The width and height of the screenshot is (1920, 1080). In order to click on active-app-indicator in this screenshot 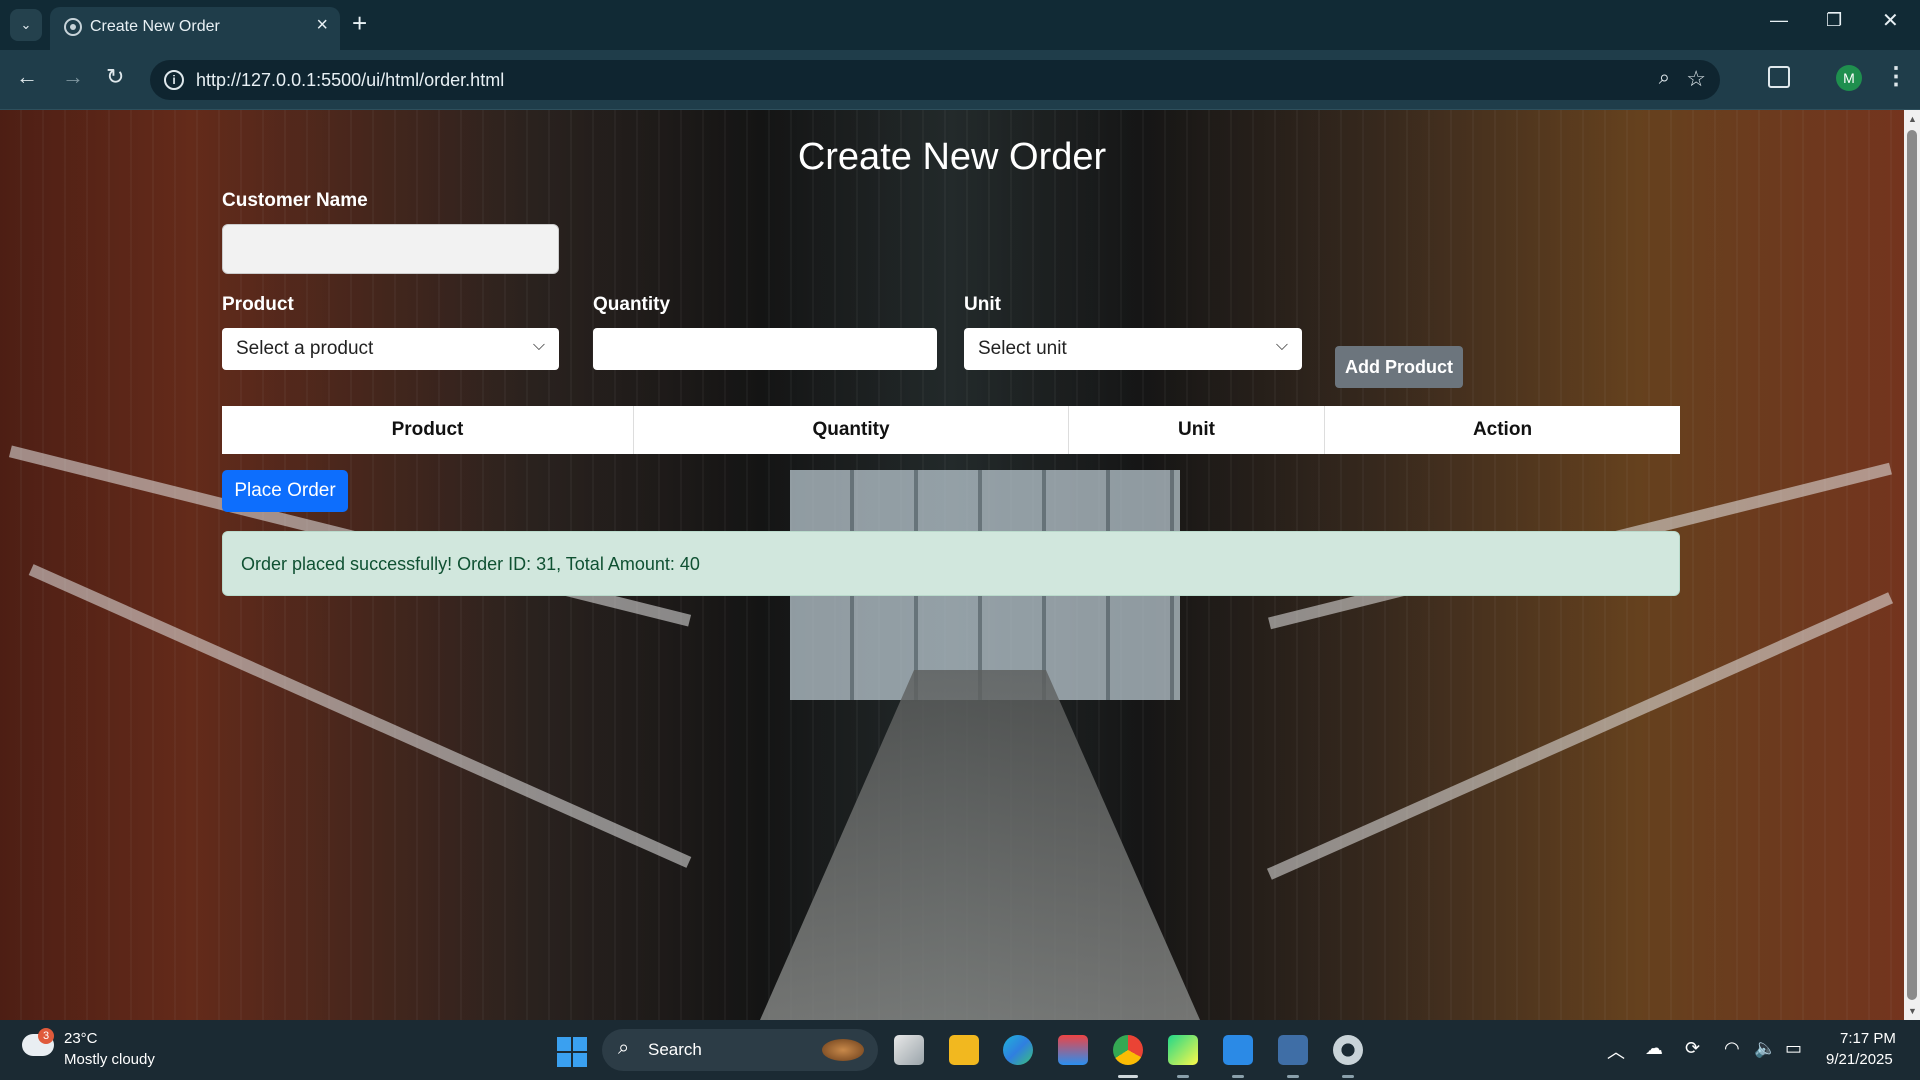, I will do `click(1128, 1076)`.